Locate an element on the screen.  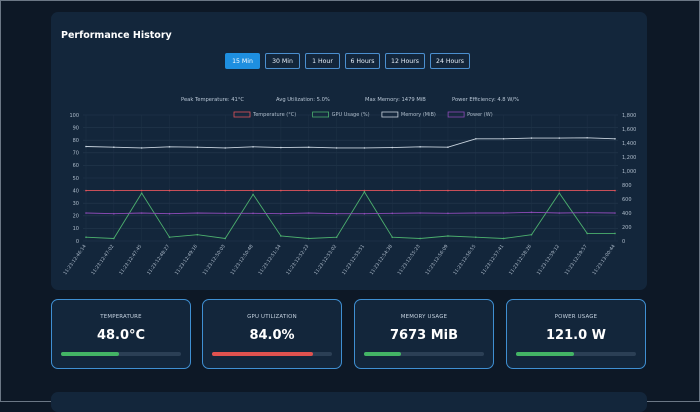
x-tick-label: 11:23:12:47:45 is located at coordinates (130, 260).